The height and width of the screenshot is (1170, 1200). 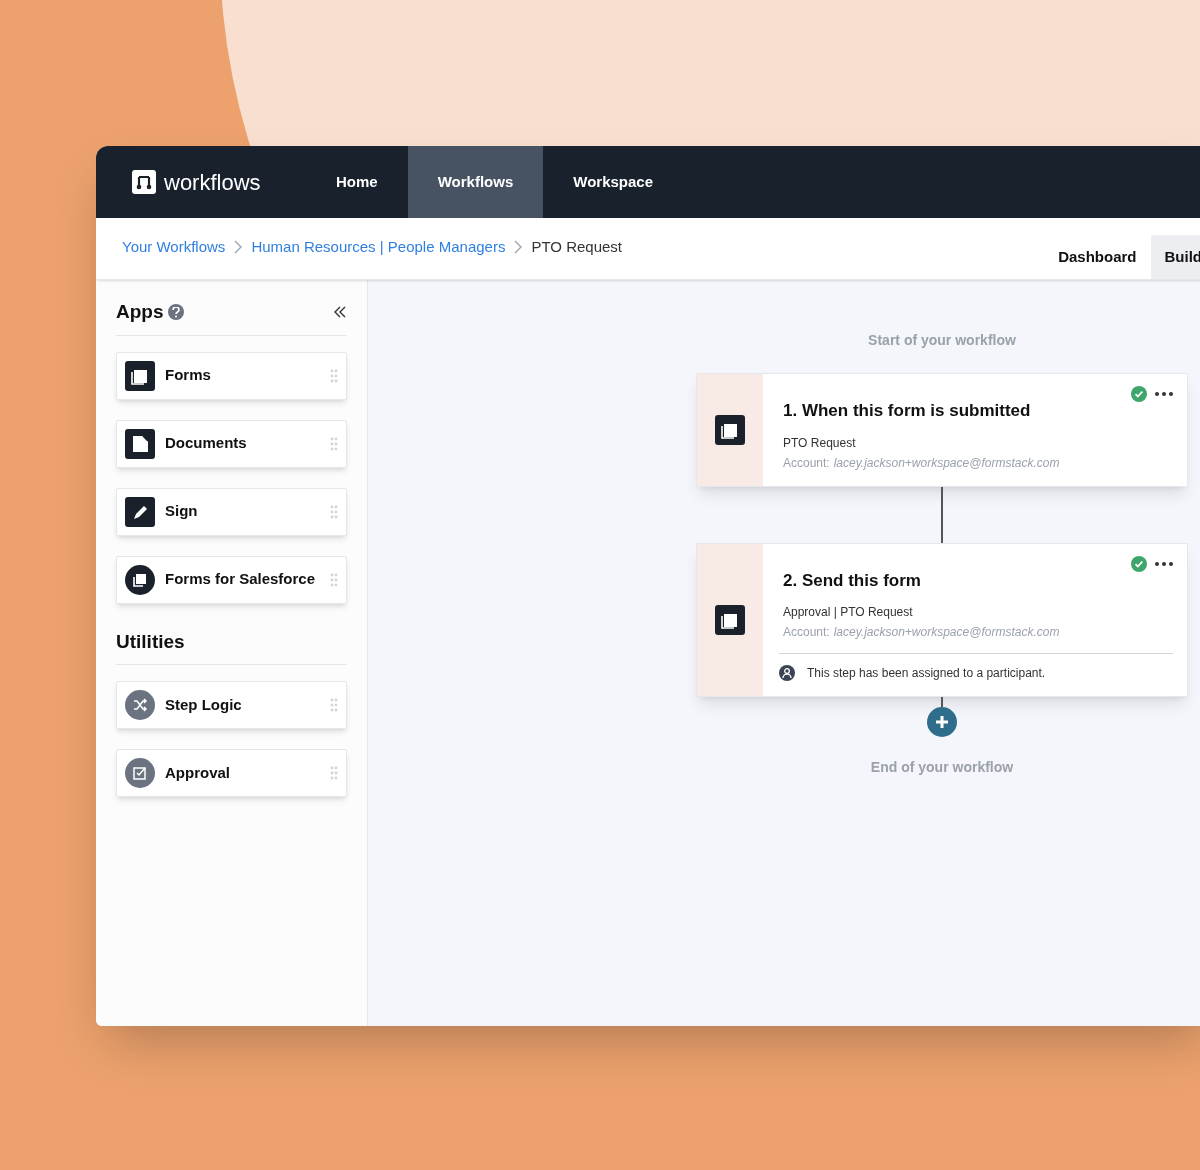 I want to click on app-card: Forms, so click(x=231, y=375).